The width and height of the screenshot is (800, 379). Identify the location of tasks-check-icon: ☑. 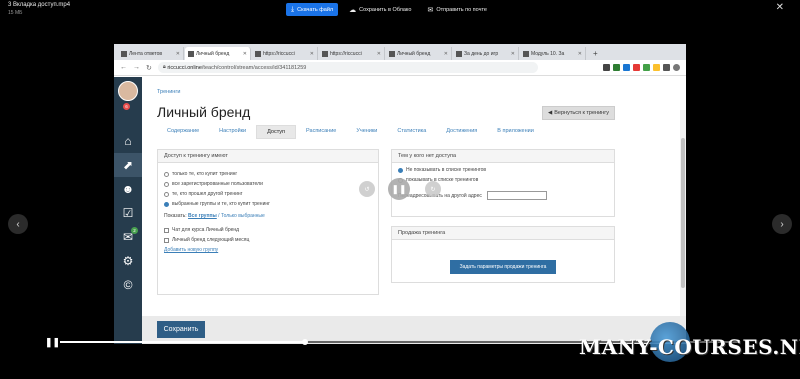
(128, 213).